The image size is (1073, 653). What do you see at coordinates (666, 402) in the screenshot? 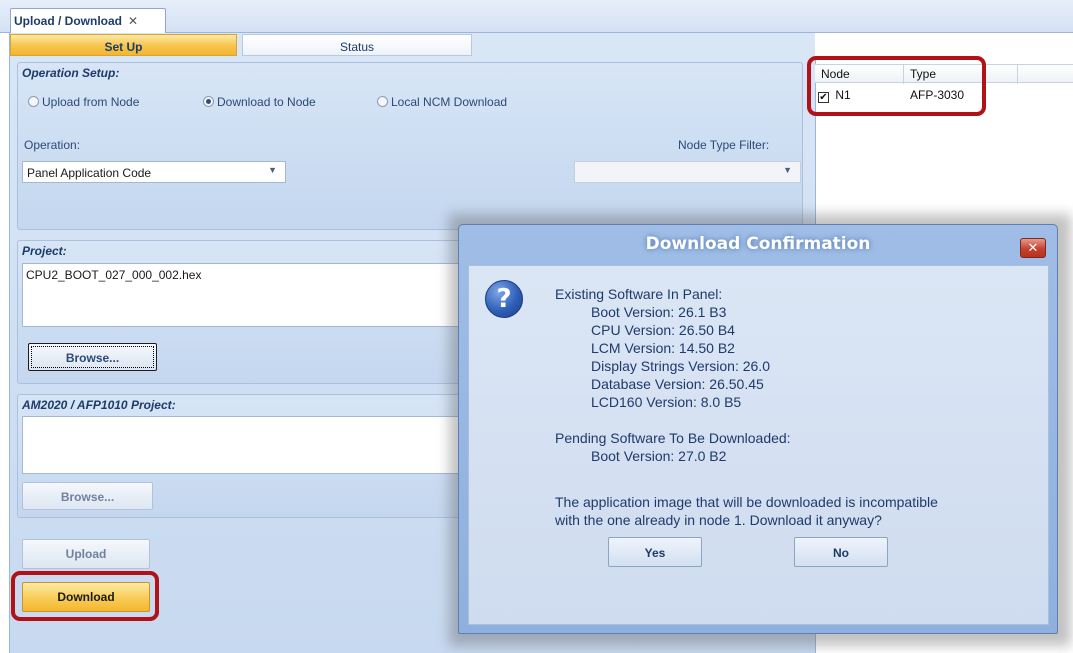
I see `existing-lcd160-version: LCD160 Version: 8.0 B5` at bounding box center [666, 402].